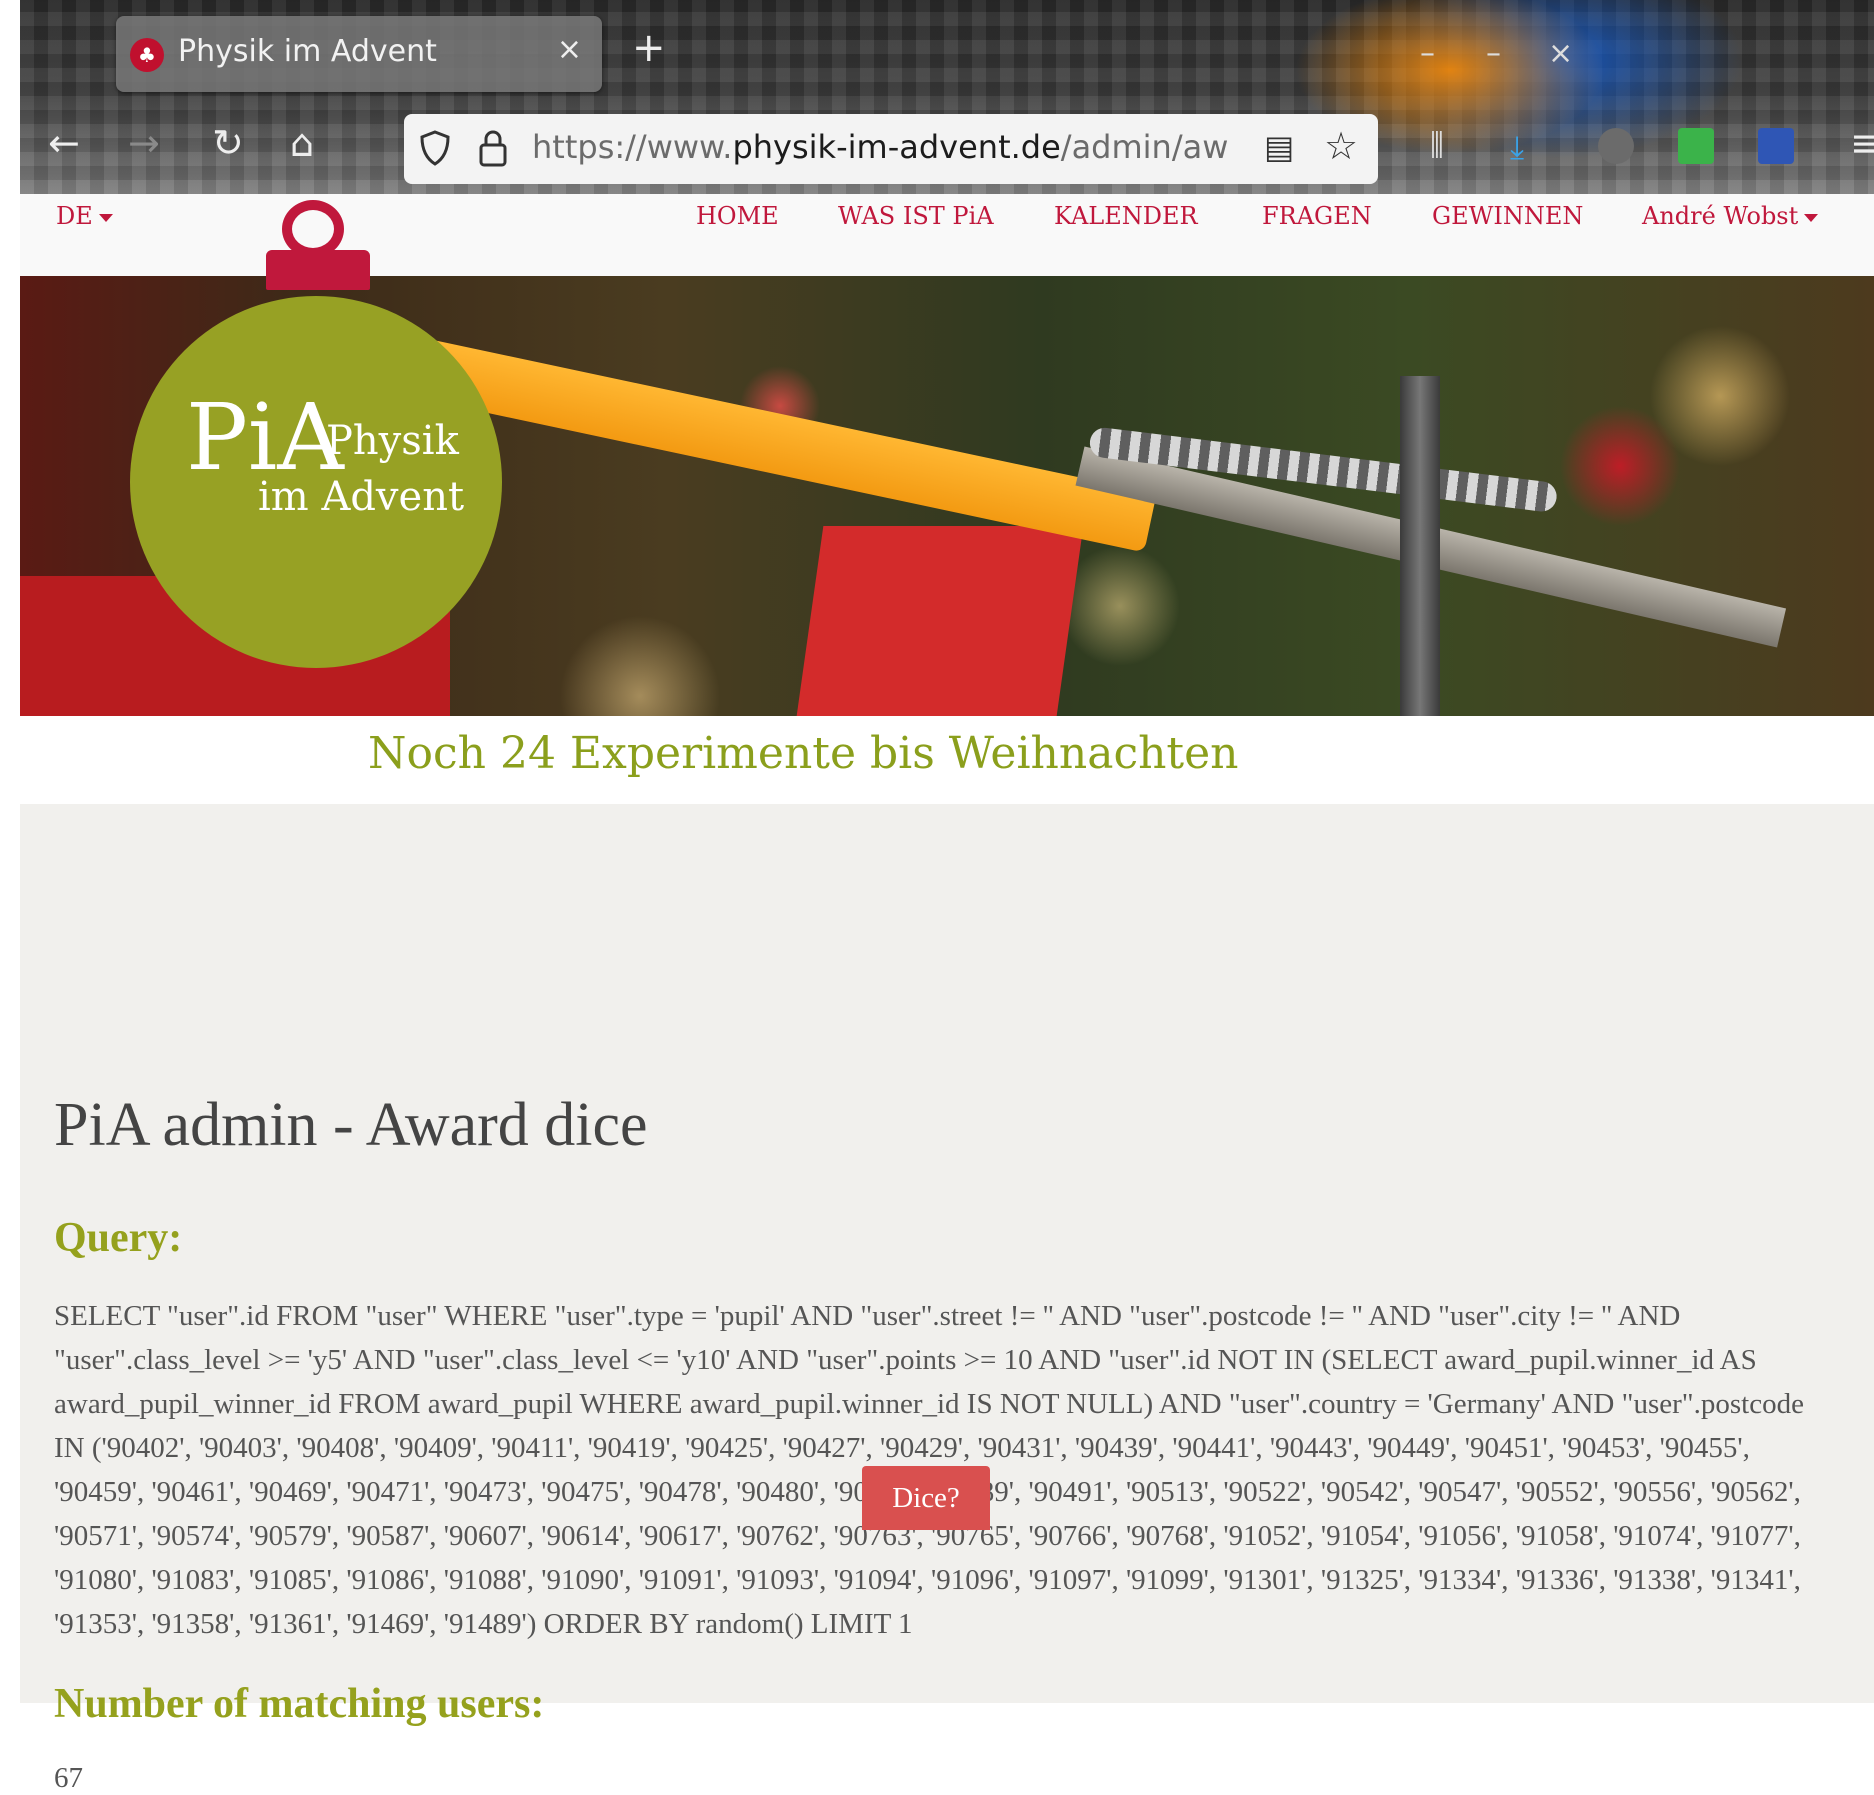 This screenshot has width=1874, height=1795. What do you see at coordinates (351, 1125) in the screenshot?
I see `page-title: PiA admin - Award dice` at bounding box center [351, 1125].